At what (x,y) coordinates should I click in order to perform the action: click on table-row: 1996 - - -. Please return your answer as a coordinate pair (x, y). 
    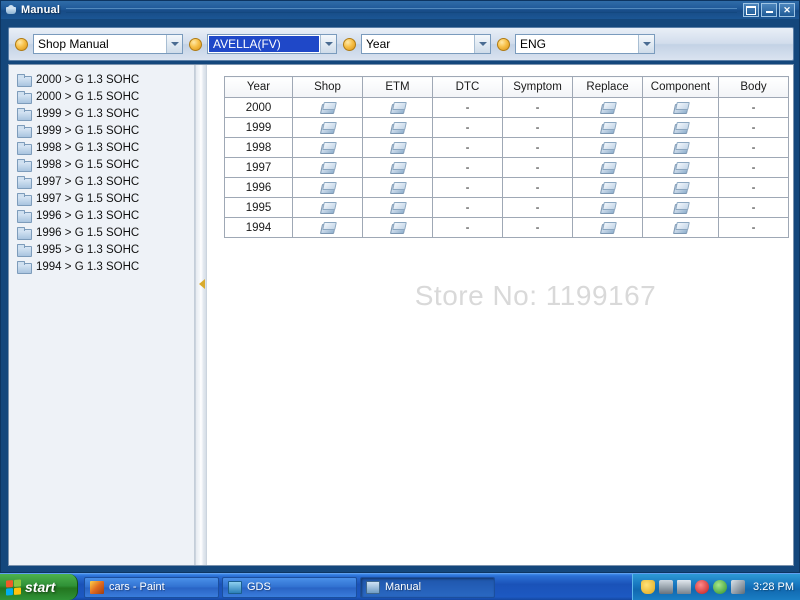
    Looking at the image, I should click on (506, 187).